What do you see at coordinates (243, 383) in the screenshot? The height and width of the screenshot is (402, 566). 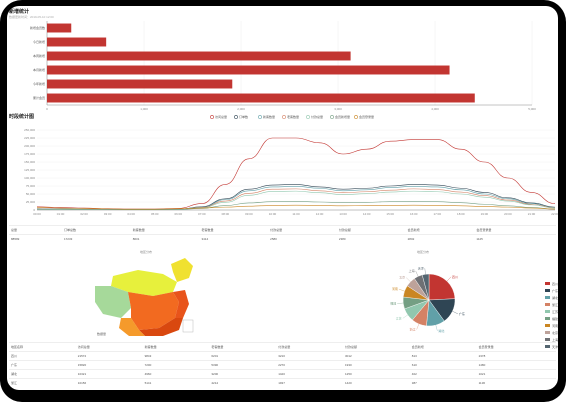 I see `region-cell: 4214` at bounding box center [243, 383].